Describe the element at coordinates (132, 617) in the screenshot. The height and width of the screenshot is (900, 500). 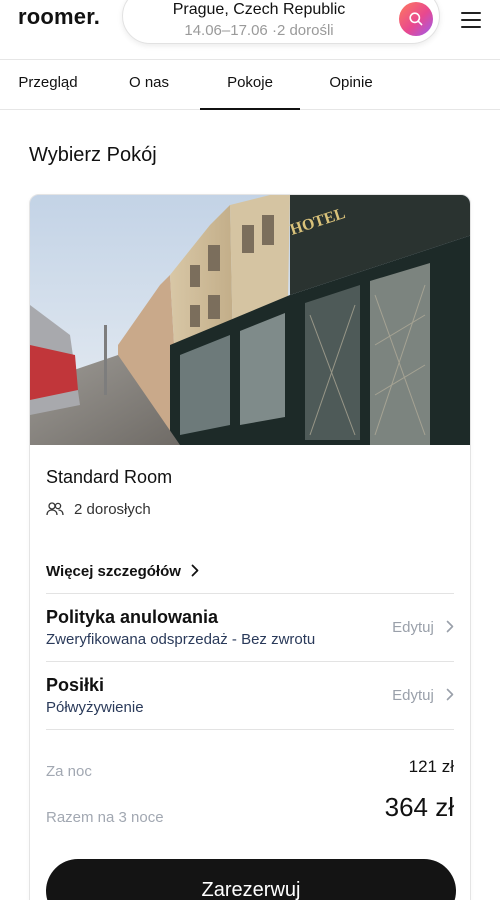
I see `cancellation-policy-title: Polityka anulowania` at that location.